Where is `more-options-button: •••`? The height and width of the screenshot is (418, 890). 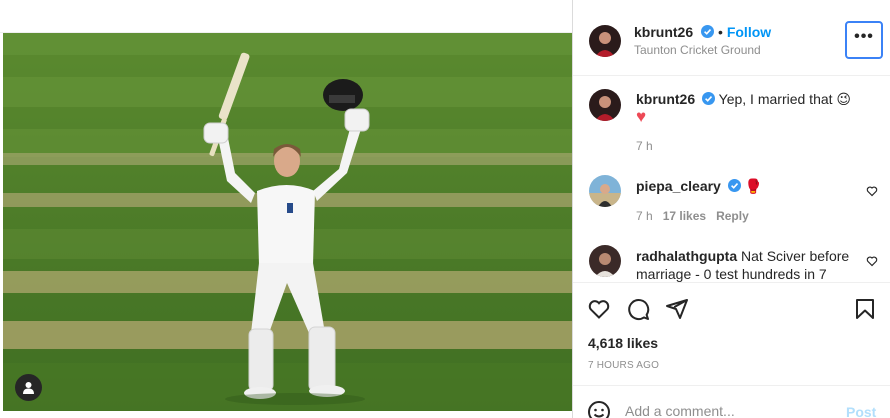 more-options-button: ••• is located at coordinates (864, 40).